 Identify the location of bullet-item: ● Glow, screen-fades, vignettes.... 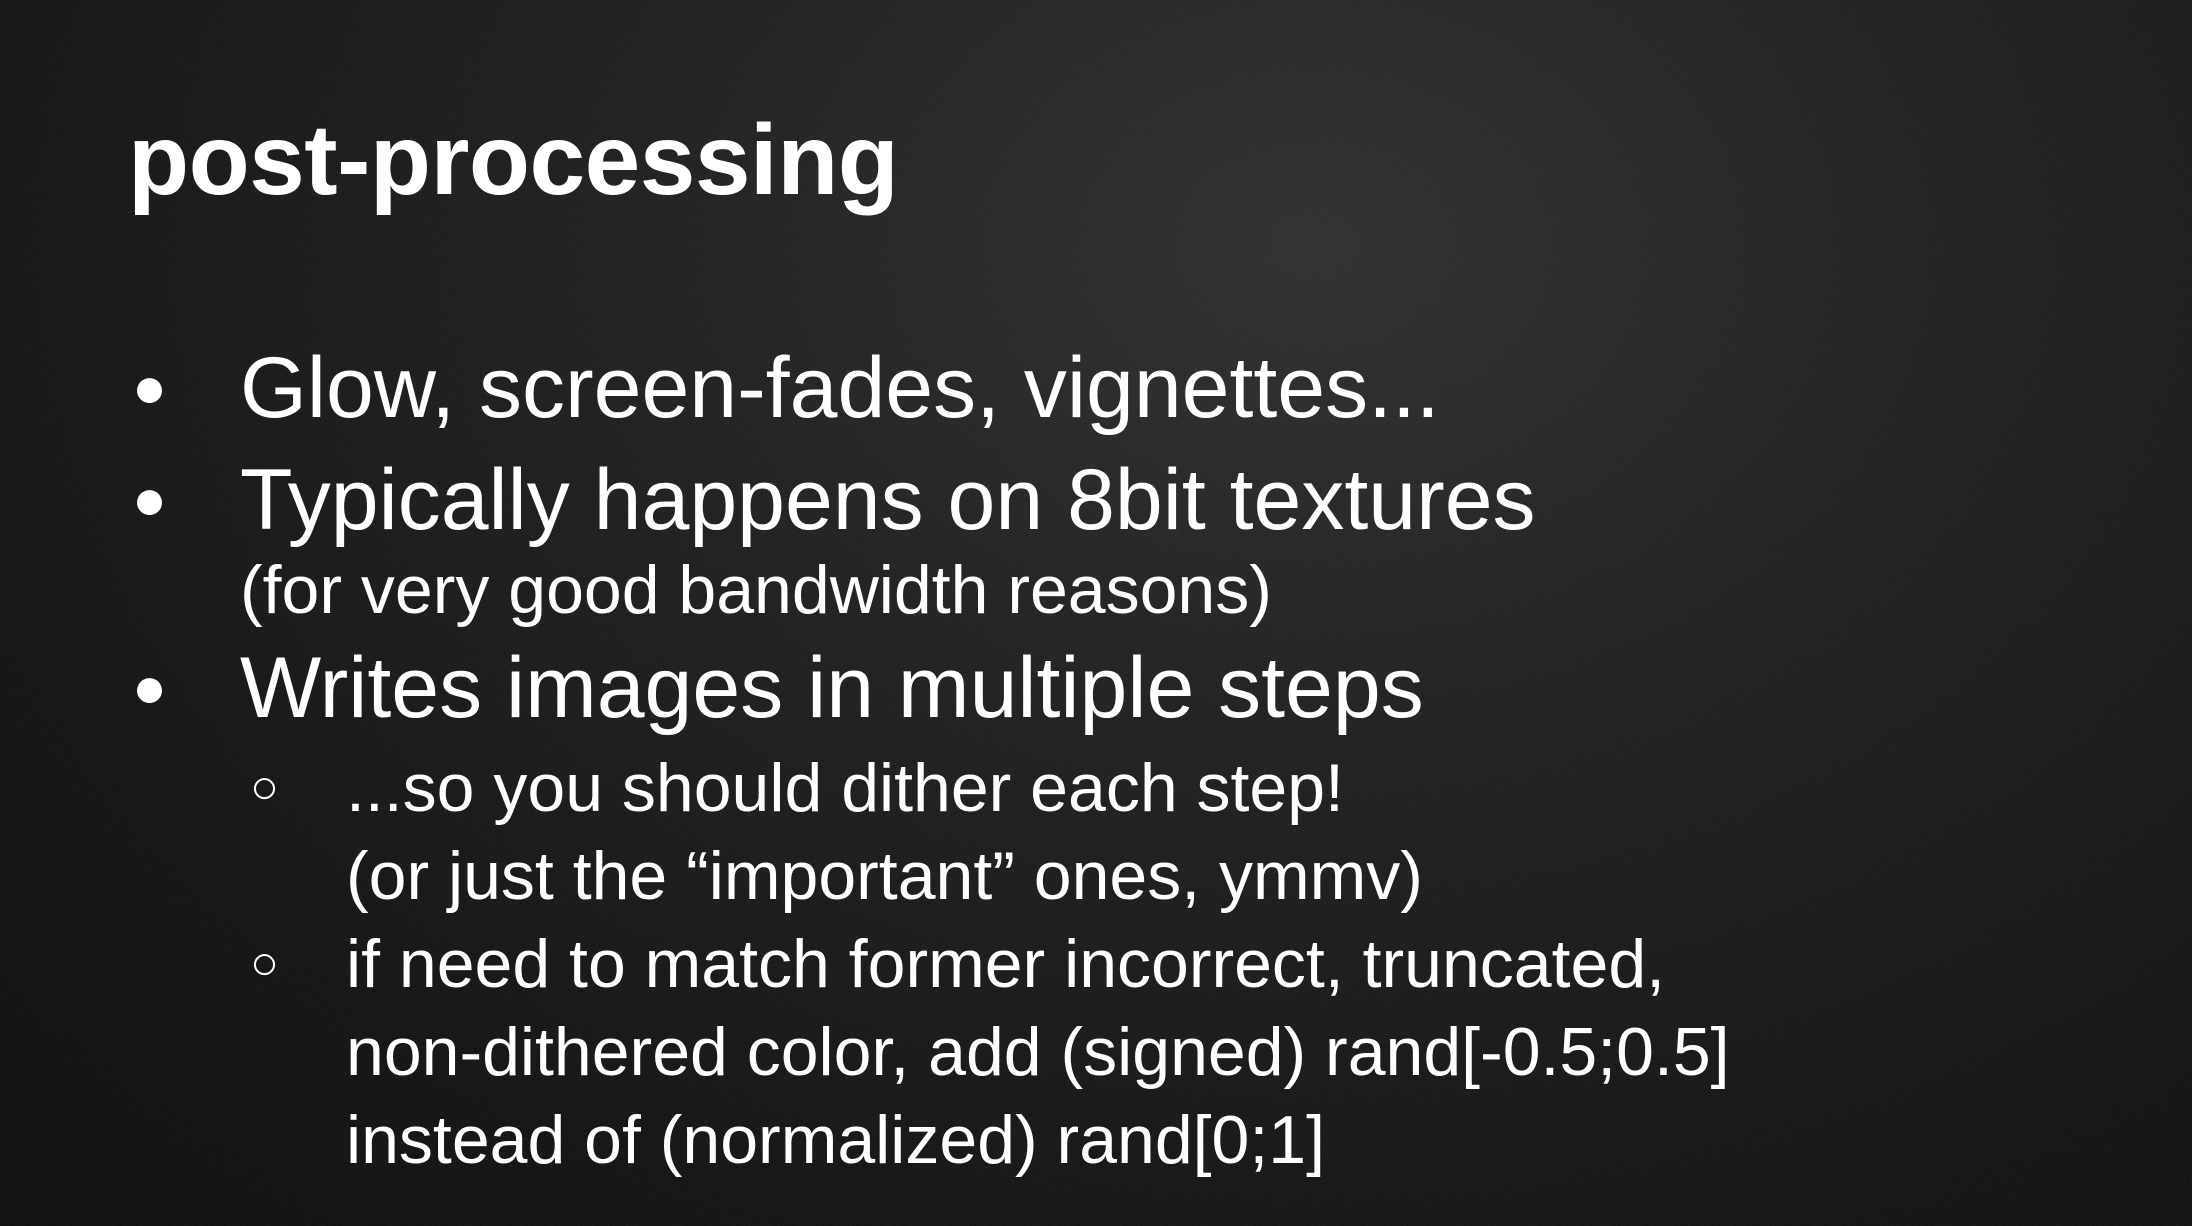
(1128, 388).